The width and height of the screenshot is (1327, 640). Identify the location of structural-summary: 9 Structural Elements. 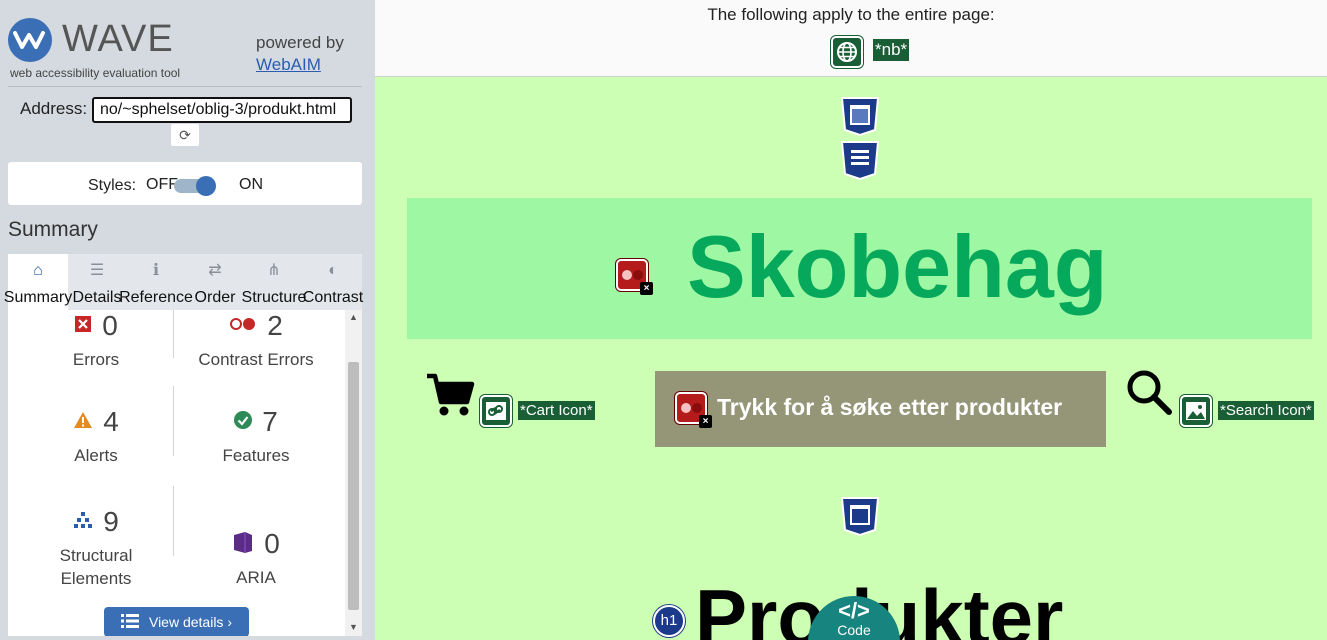
(96, 548).